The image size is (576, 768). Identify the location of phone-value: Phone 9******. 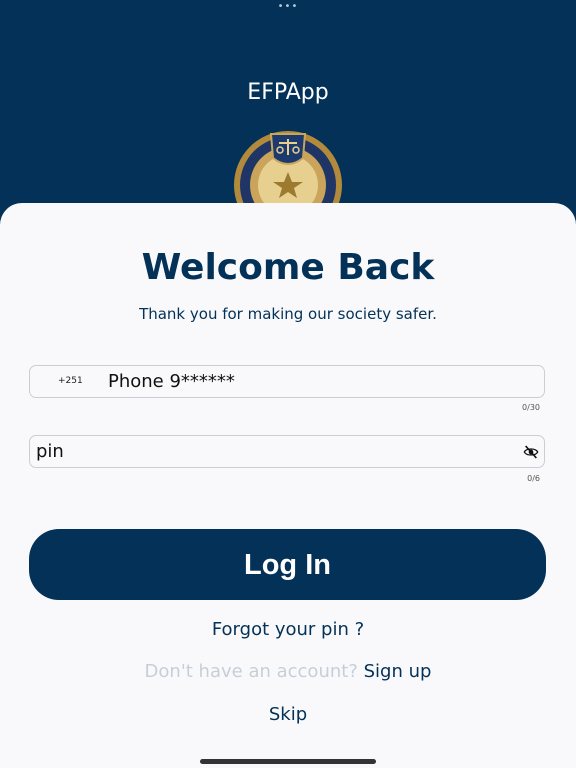
(171, 381).